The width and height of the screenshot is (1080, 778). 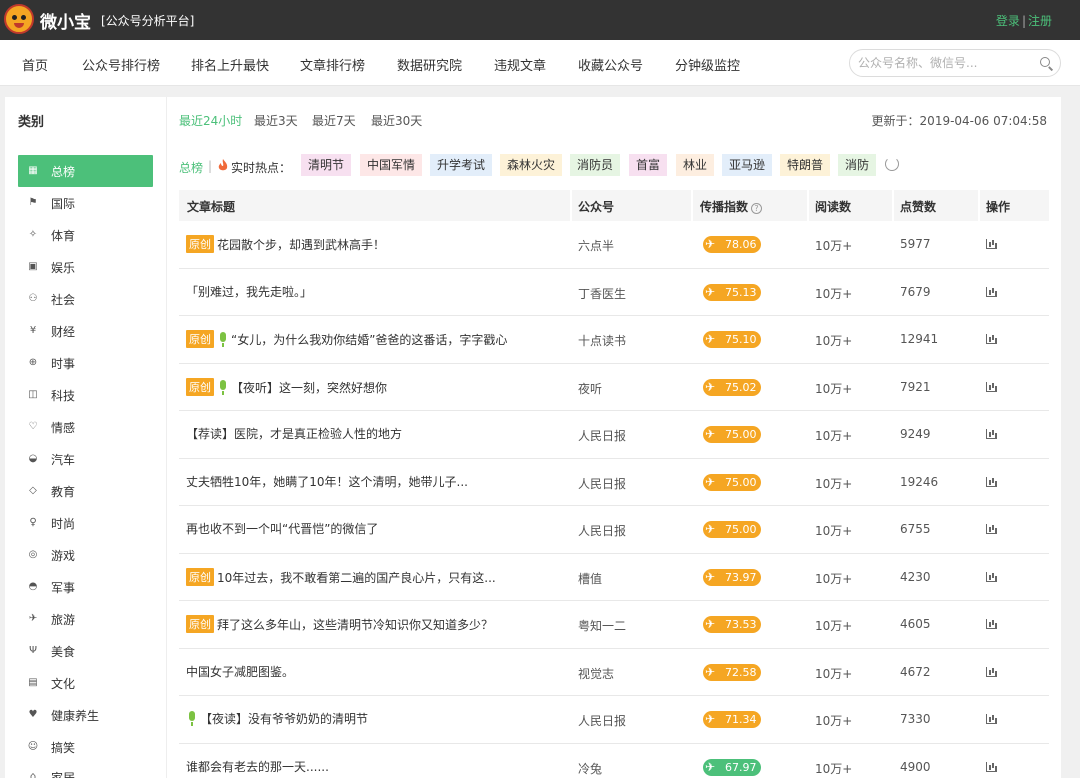 What do you see at coordinates (892, 164) in the screenshot?
I see `refresh-icon` at bounding box center [892, 164].